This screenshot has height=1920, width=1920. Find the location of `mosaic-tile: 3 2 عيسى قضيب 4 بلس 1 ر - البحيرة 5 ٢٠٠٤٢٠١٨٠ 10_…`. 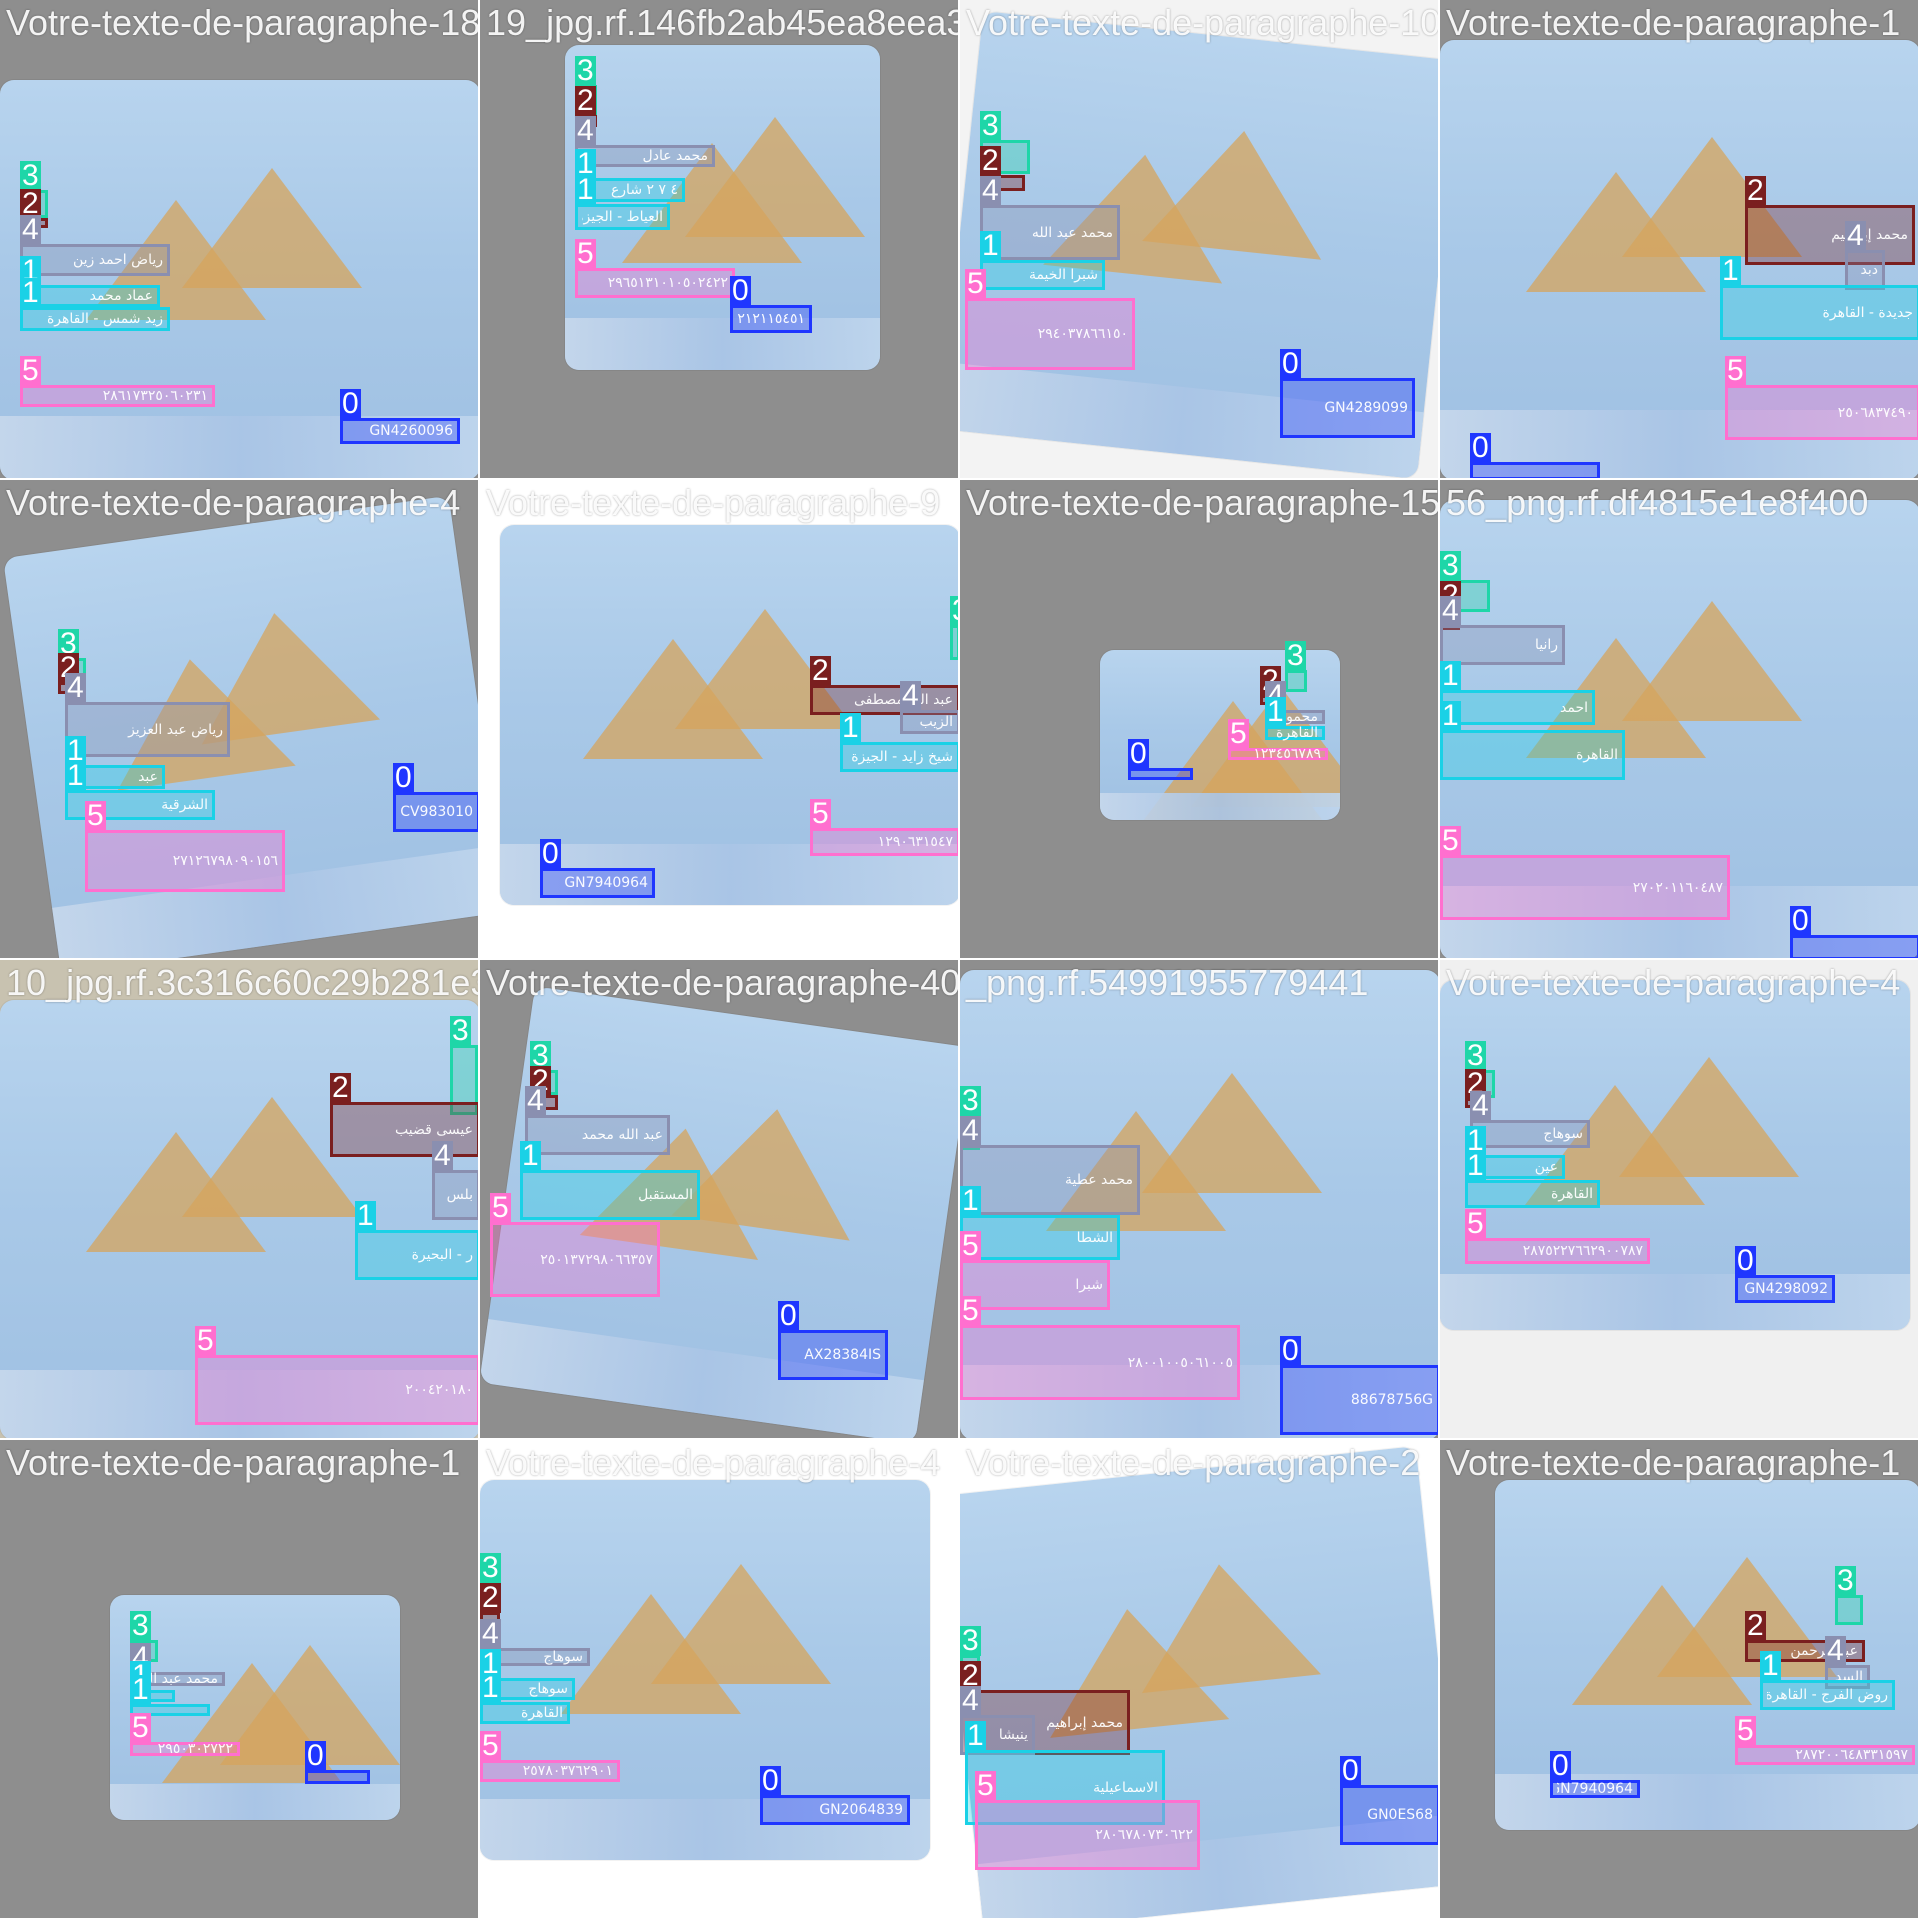

mosaic-tile: 3 2 عيسى قضيب 4 بلس 1 ر - البحيرة 5 ٢٠٠٤٢٠١٨٠ 10_… is located at coordinates (240, 1200).